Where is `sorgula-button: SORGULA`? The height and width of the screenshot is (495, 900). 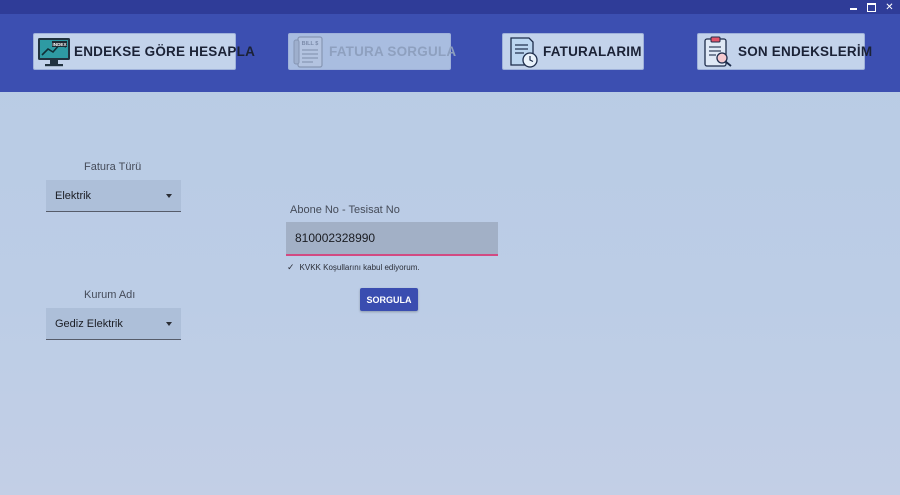 sorgula-button: SORGULA is located at coordinates (389, 299).